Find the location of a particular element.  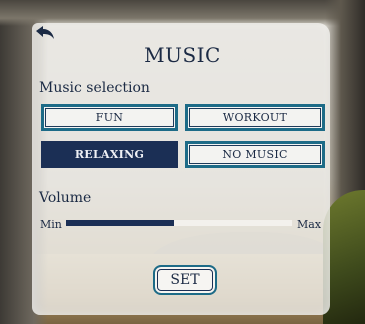

music-selection-label: Music selection is located at coordinates (94, 88).